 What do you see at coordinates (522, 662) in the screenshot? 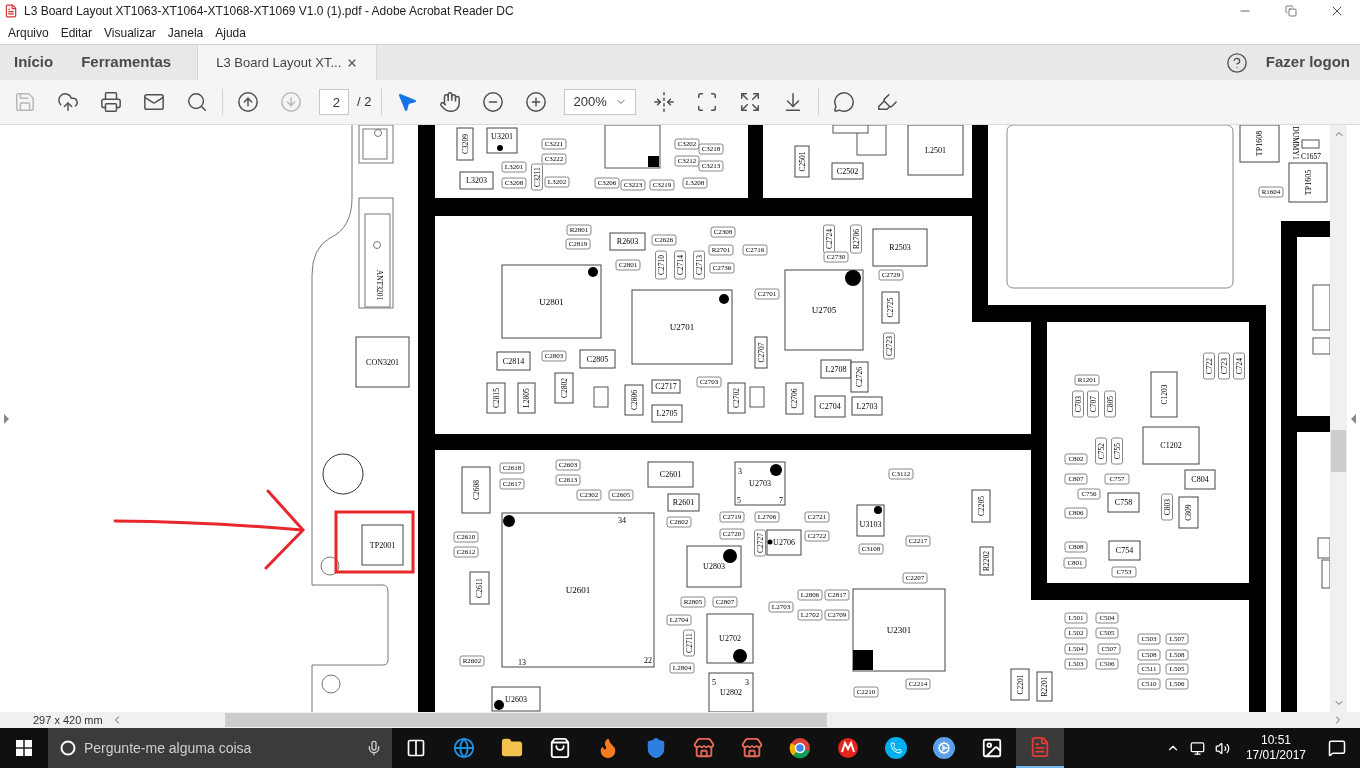
I see `pin-number: 13` at bounding box center [522, 662].